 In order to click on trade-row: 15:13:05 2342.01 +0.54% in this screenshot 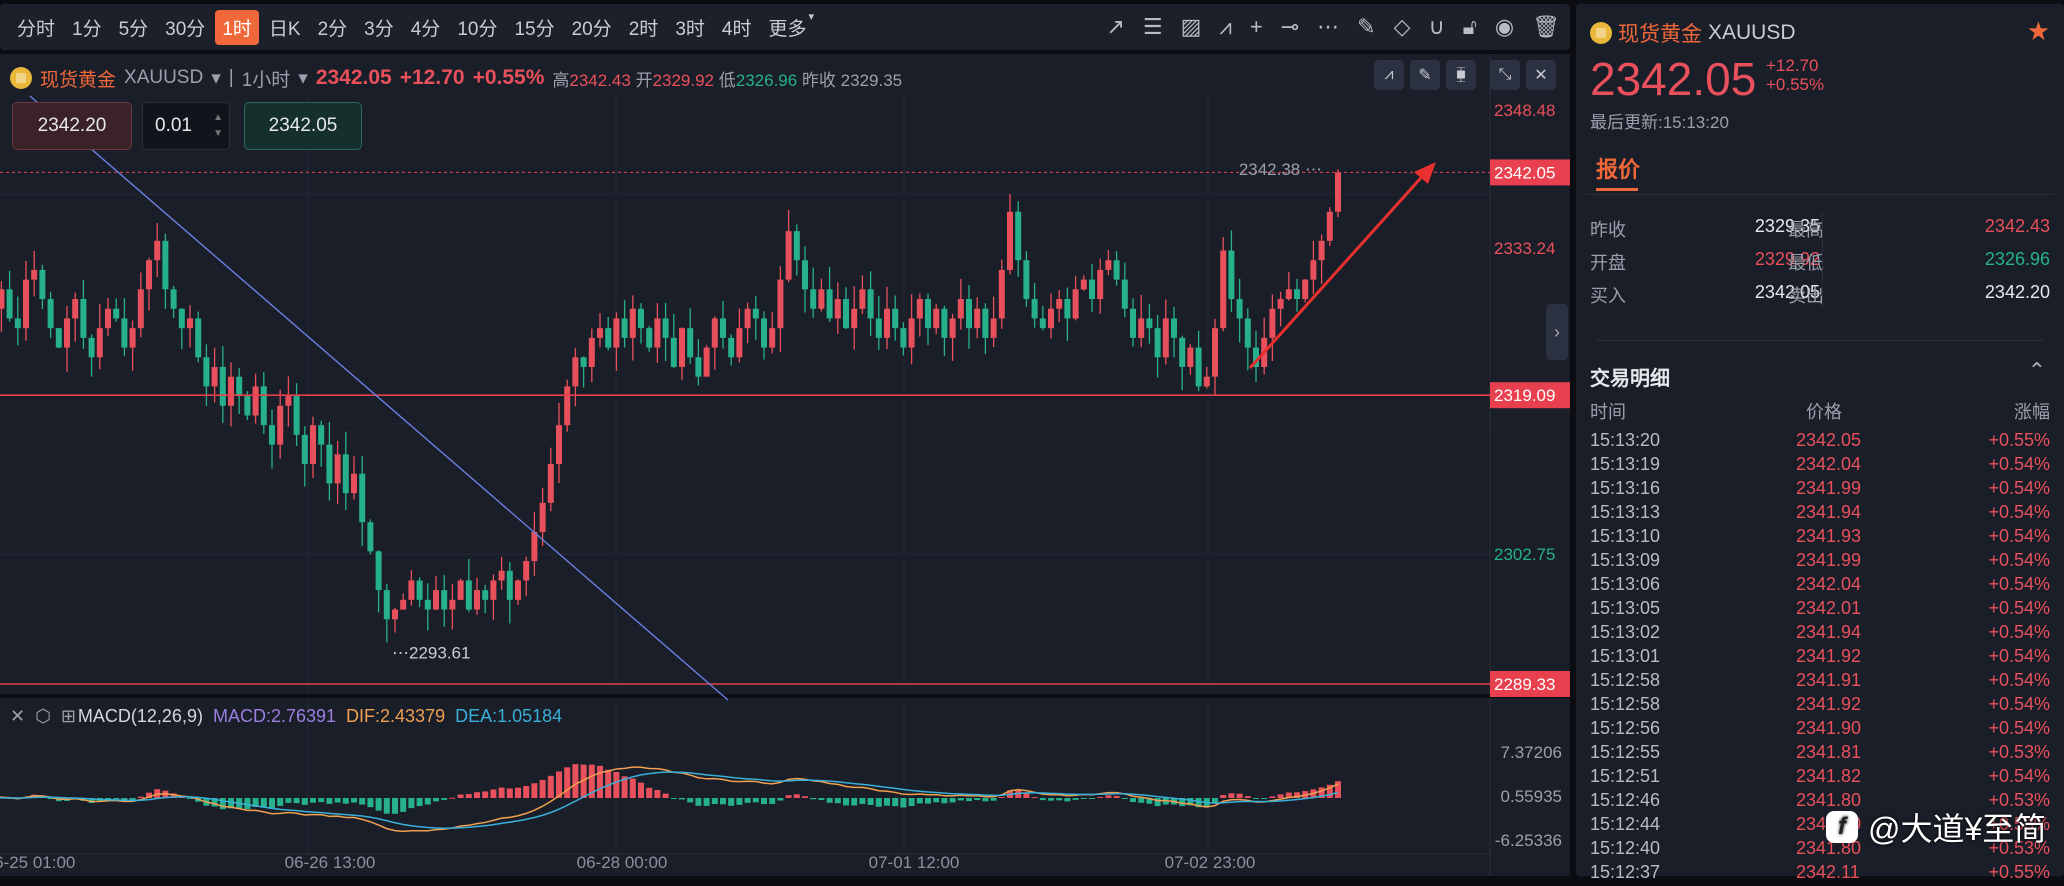, I will do `click(1820, 610)`.